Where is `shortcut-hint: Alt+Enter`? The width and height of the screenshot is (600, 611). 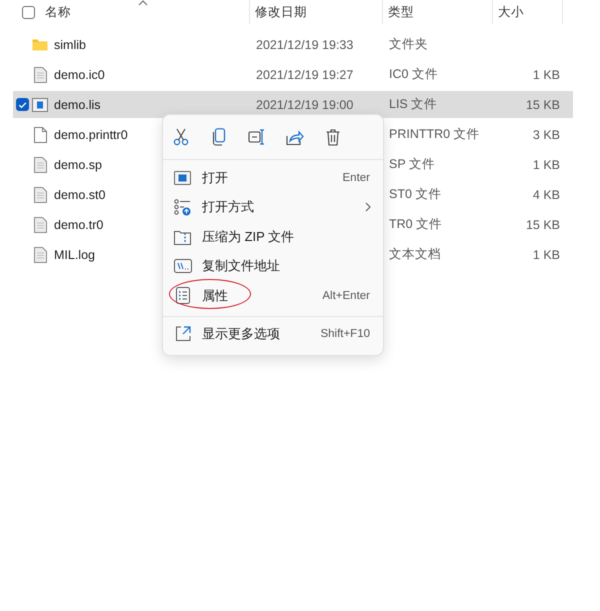
shortcut-hint: Alt+Enter is located at coordinates (346, 296).